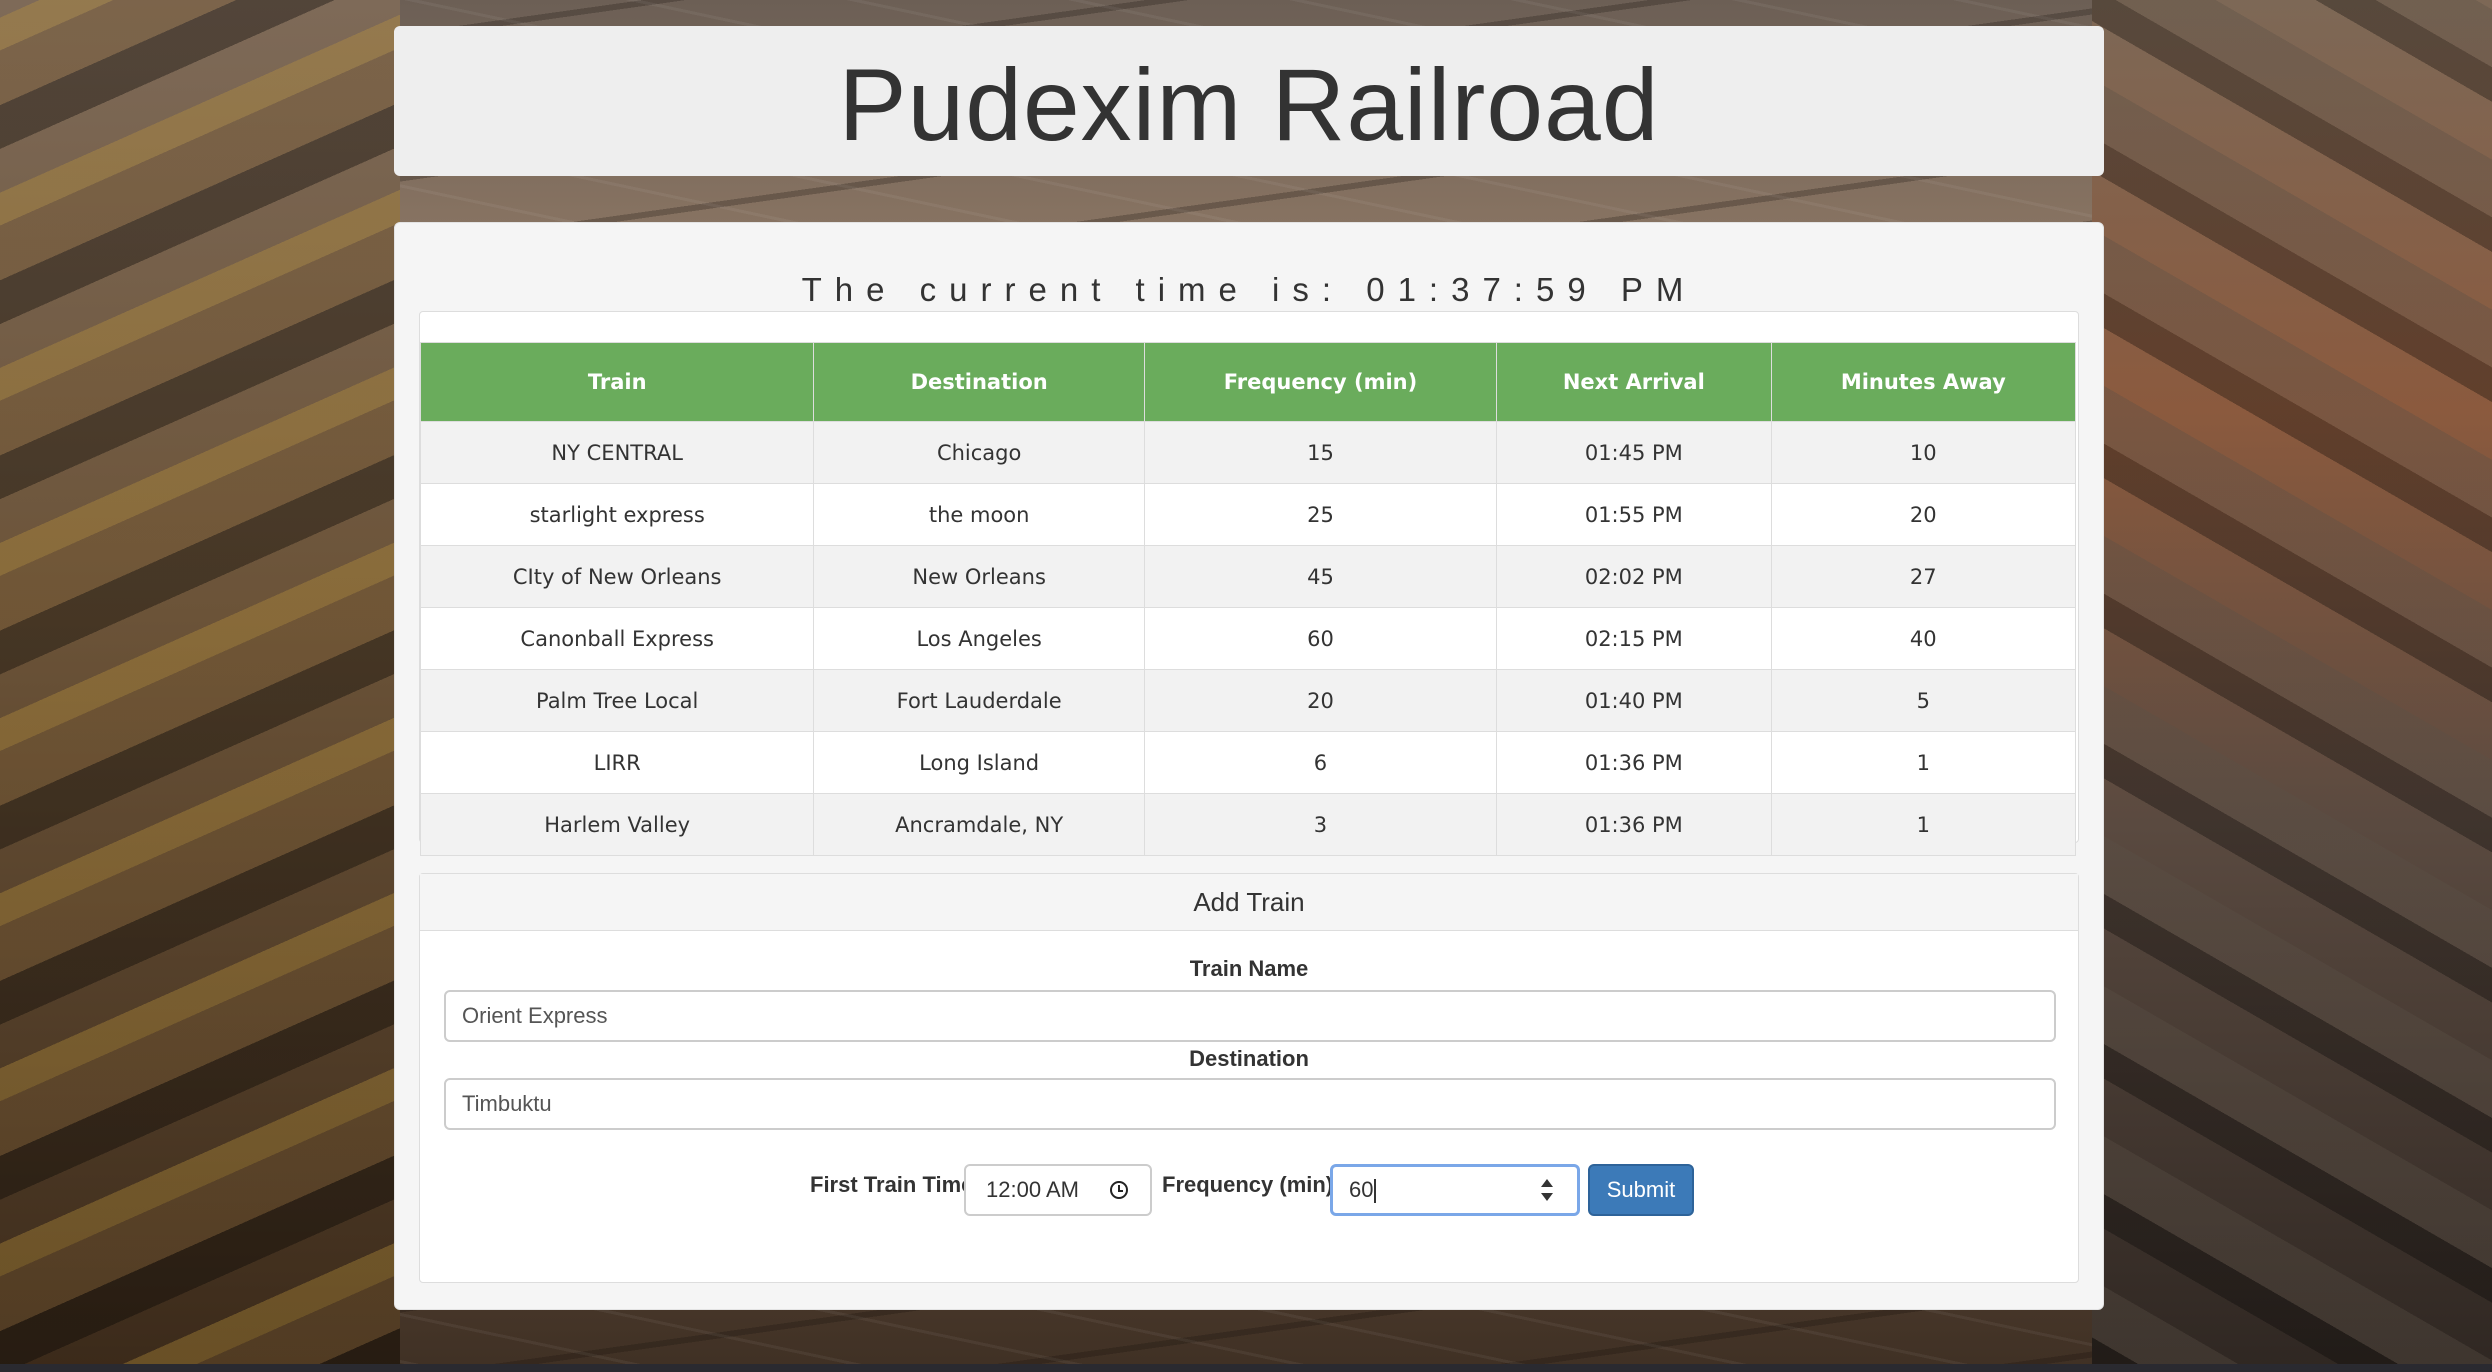  I want to click on cell-minutes-away: 20, so click(1923, 514).